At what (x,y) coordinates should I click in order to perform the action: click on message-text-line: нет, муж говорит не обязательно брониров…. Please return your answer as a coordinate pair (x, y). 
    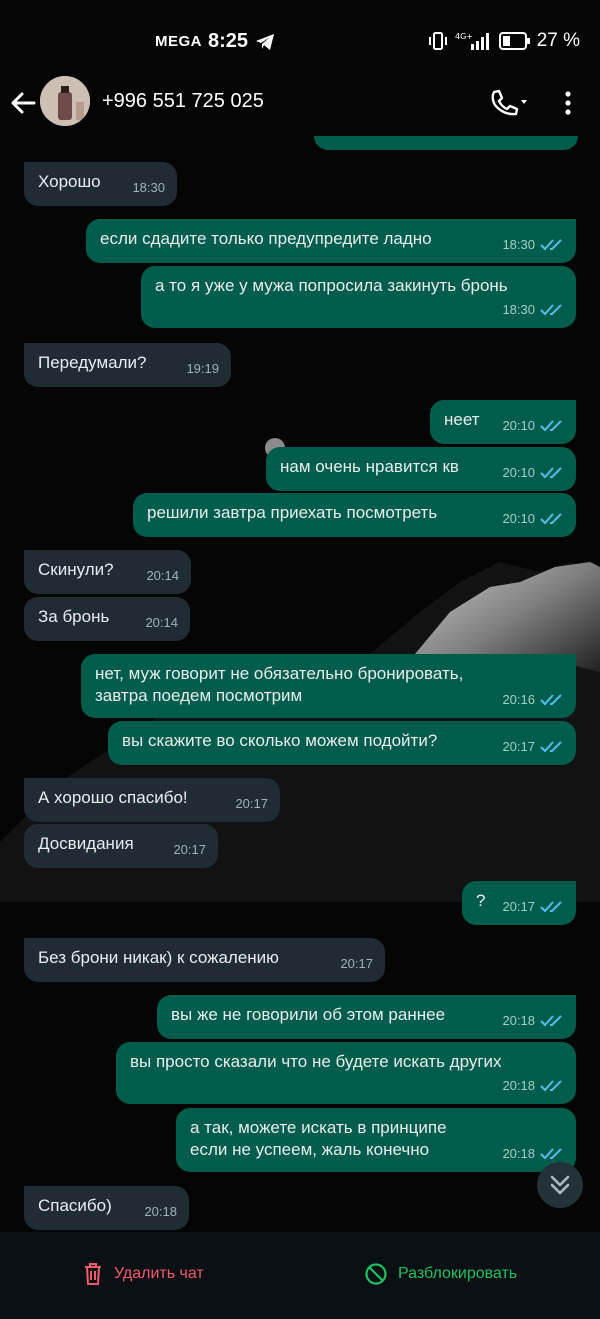
    Looking at the image, I should click on (279, 673).